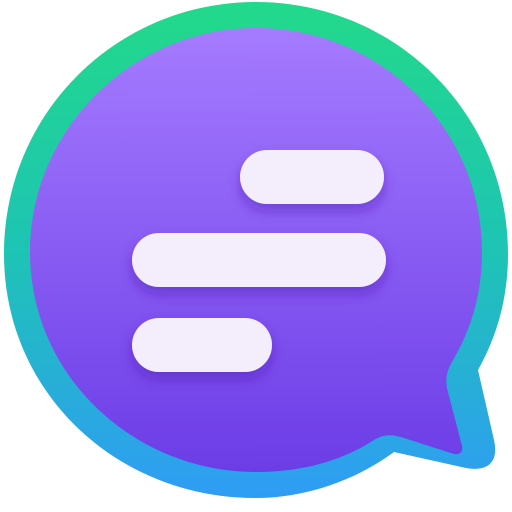 This screenshot has height=512, width=512. What do you see at coordinates (312, 177) in the screenshot?
I see `message-line-short-top` at bounding box center [312, 177].